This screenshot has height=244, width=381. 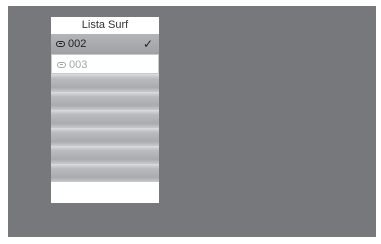 What do you see at coordinates (77, 44) in the screenshot?
I see `channel-number: 002` at bounding box center [77, 44].